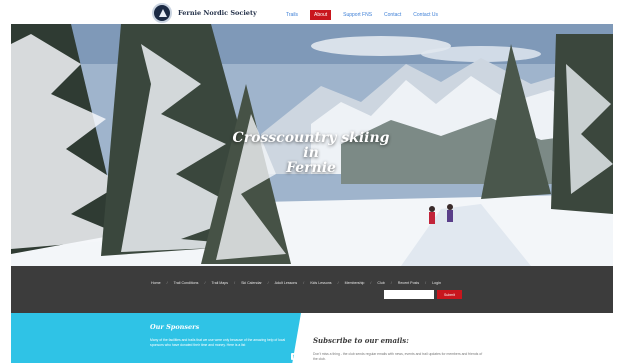 This screenshot has width=624, height=363. What do you see at coordinates (162, 13) in the screenshot?
I see `logo-icon` at bounding box center [162, 13].